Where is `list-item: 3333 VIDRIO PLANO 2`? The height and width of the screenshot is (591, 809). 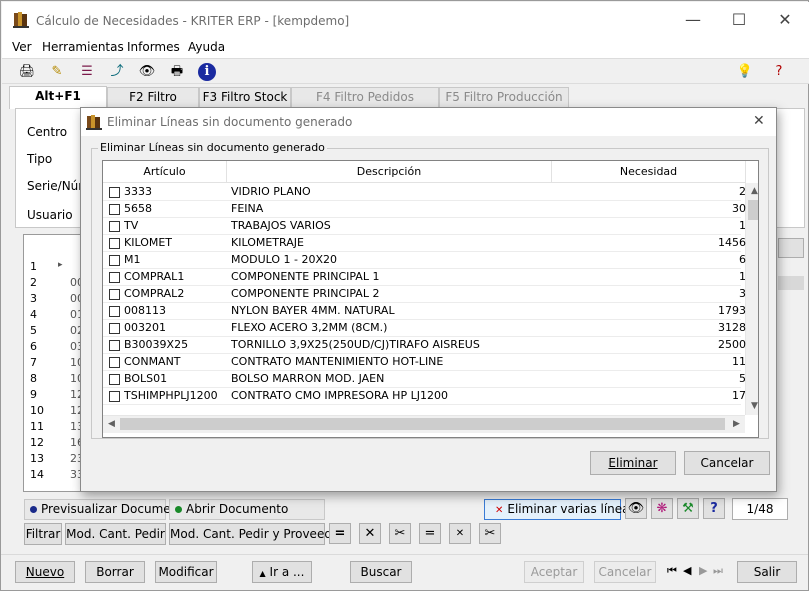
list-item: 3333 VIDRIO PLANO 2 is located at coordinates (424, 192).